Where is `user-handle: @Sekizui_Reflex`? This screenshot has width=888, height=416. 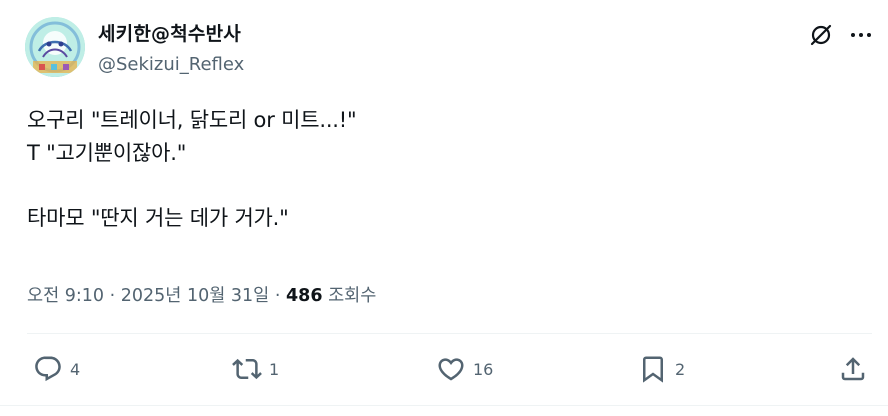 user-handle: @Sekizui_Reflex is located at coordinates (171, 64).